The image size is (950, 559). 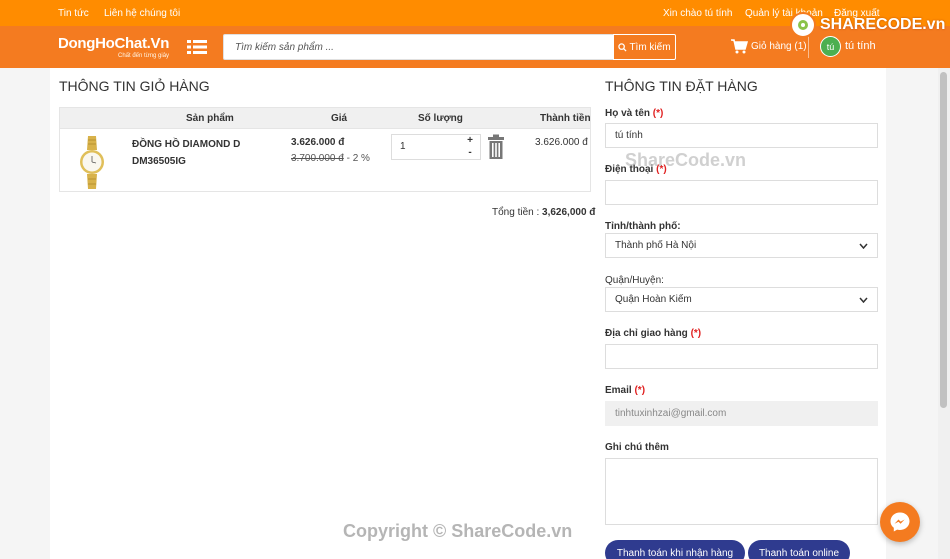 I want to click on name-label: Họ và tên (*), so click(x=634, y=113).